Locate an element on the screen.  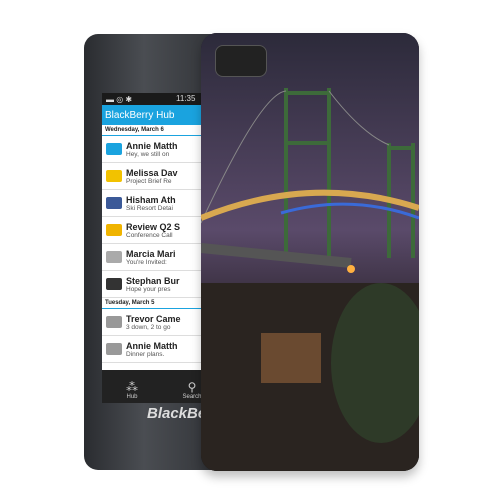
street-light is located at coordinates (351, 269).